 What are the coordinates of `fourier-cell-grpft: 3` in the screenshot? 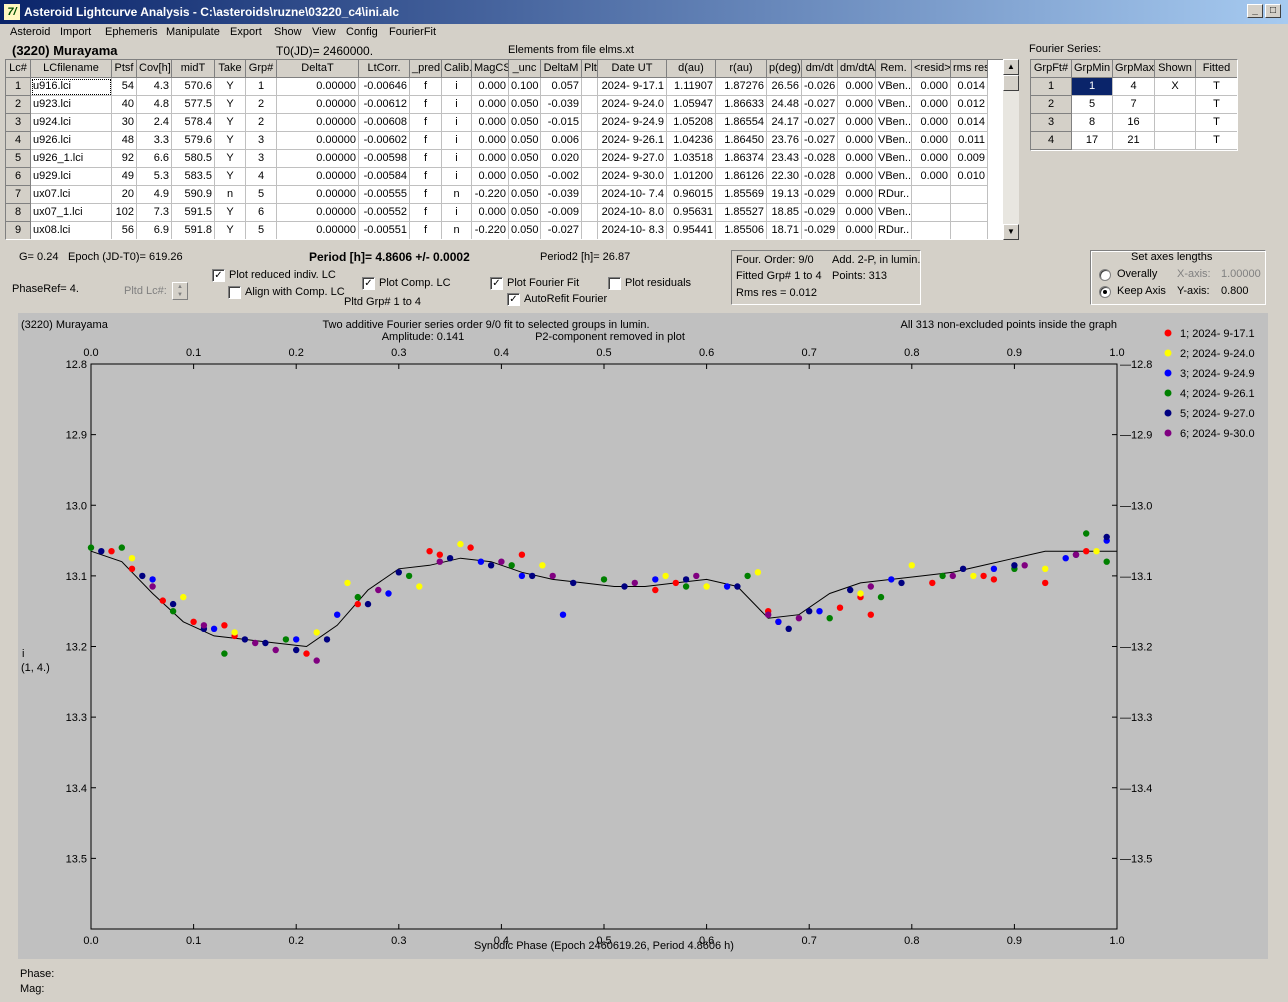 It's located at (1051, 123).